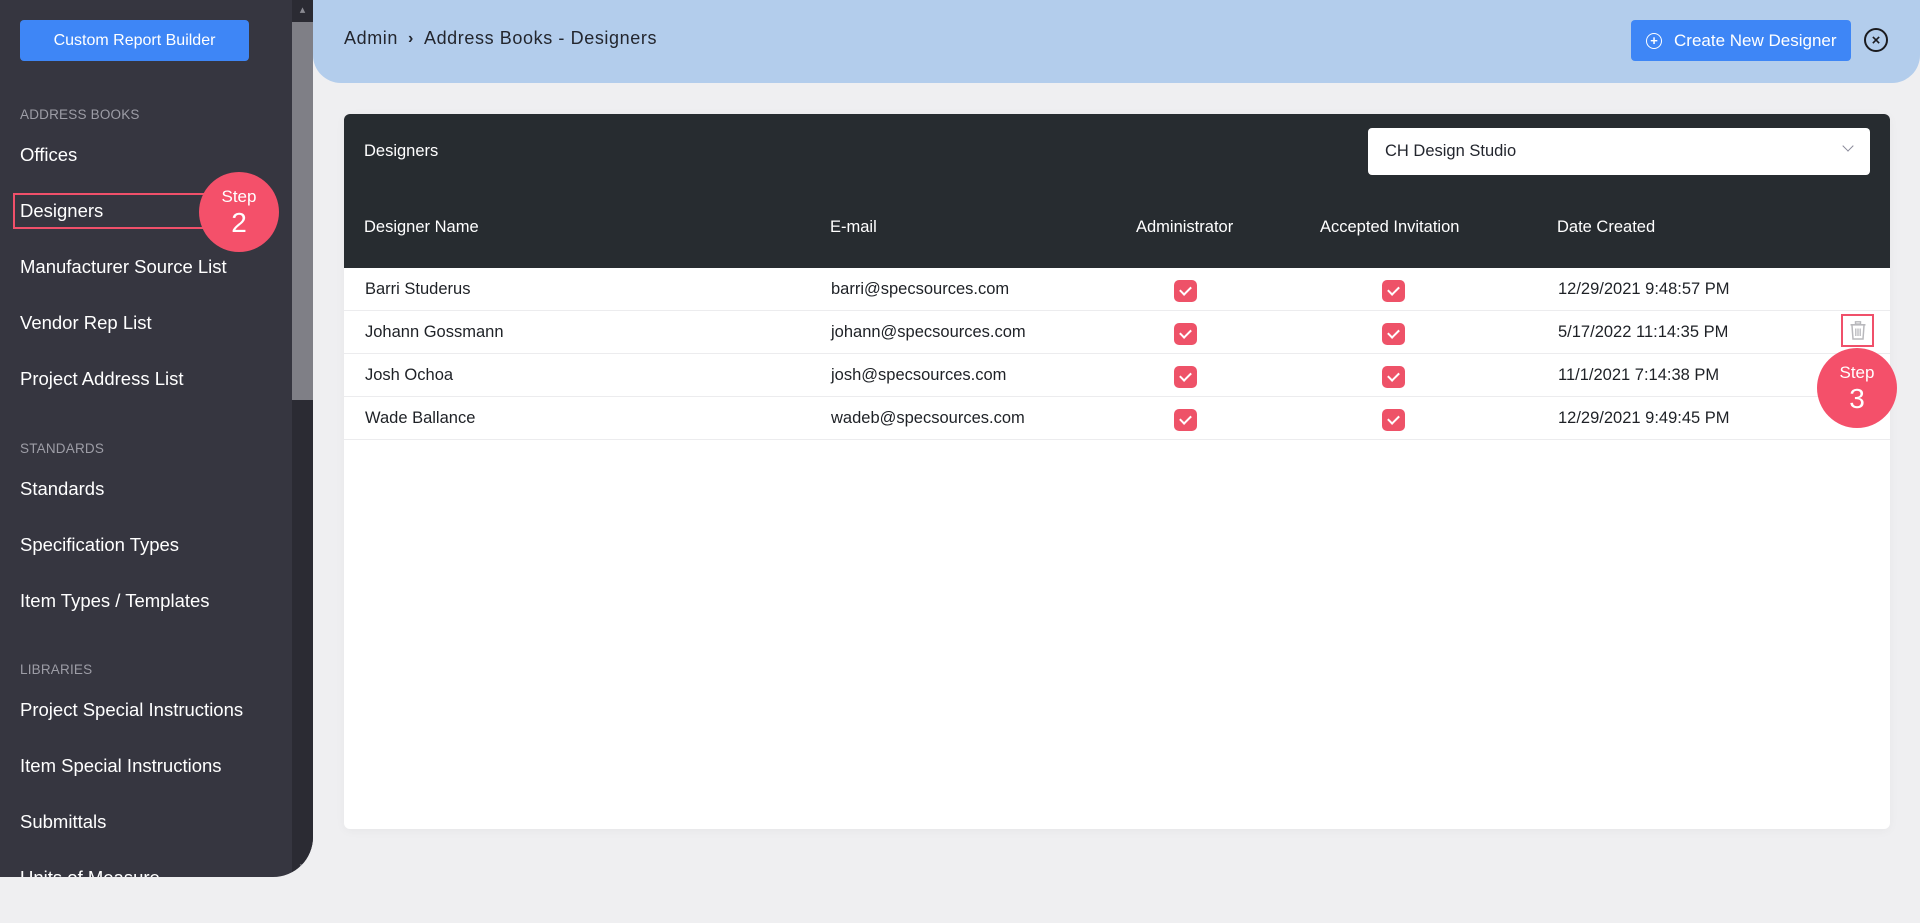 This screenshot has height=923, width=1920. I want to click on trash-icon, so click(1857, 330).